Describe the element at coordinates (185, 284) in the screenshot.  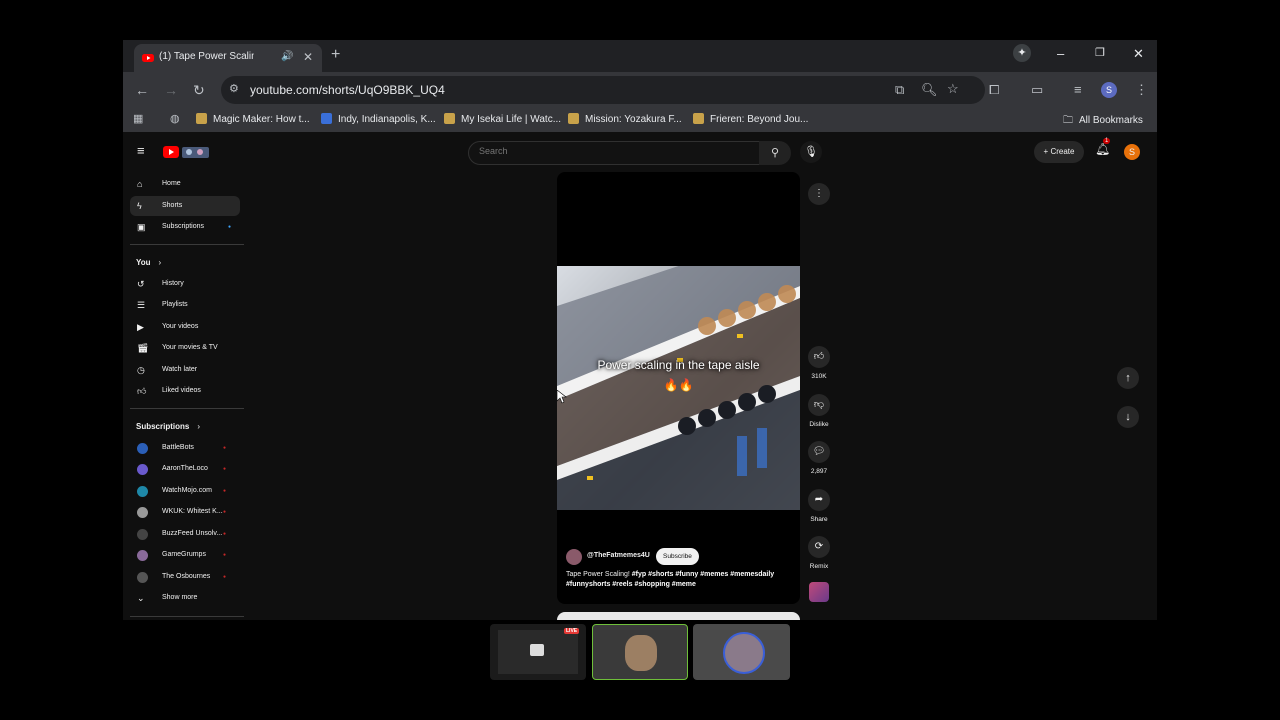
I see `sidebar-item-history: ↺ History` at that location.